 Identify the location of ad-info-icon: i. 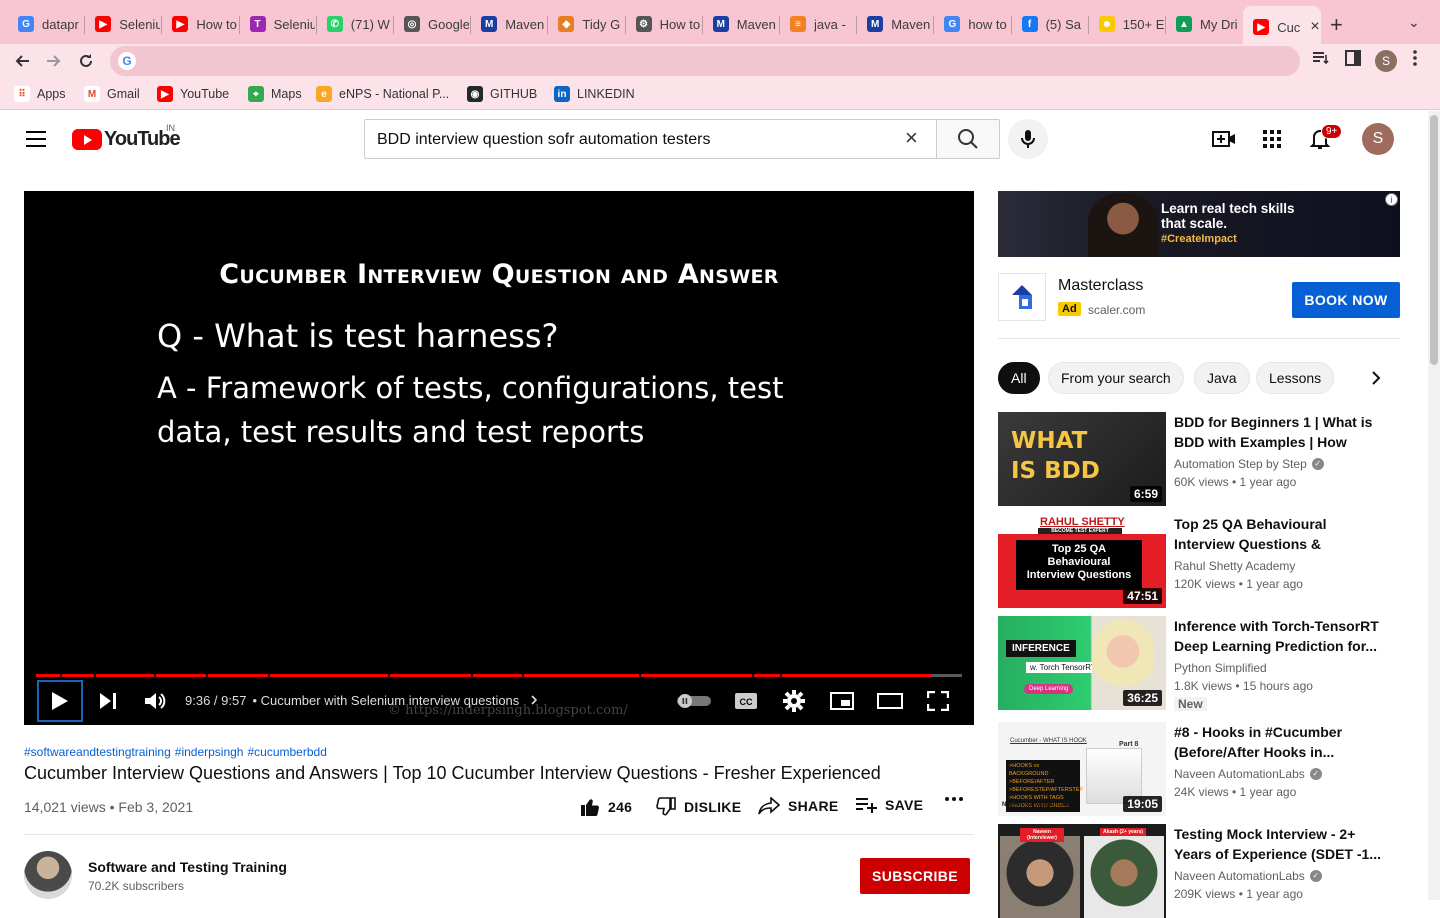
(1391, 199).